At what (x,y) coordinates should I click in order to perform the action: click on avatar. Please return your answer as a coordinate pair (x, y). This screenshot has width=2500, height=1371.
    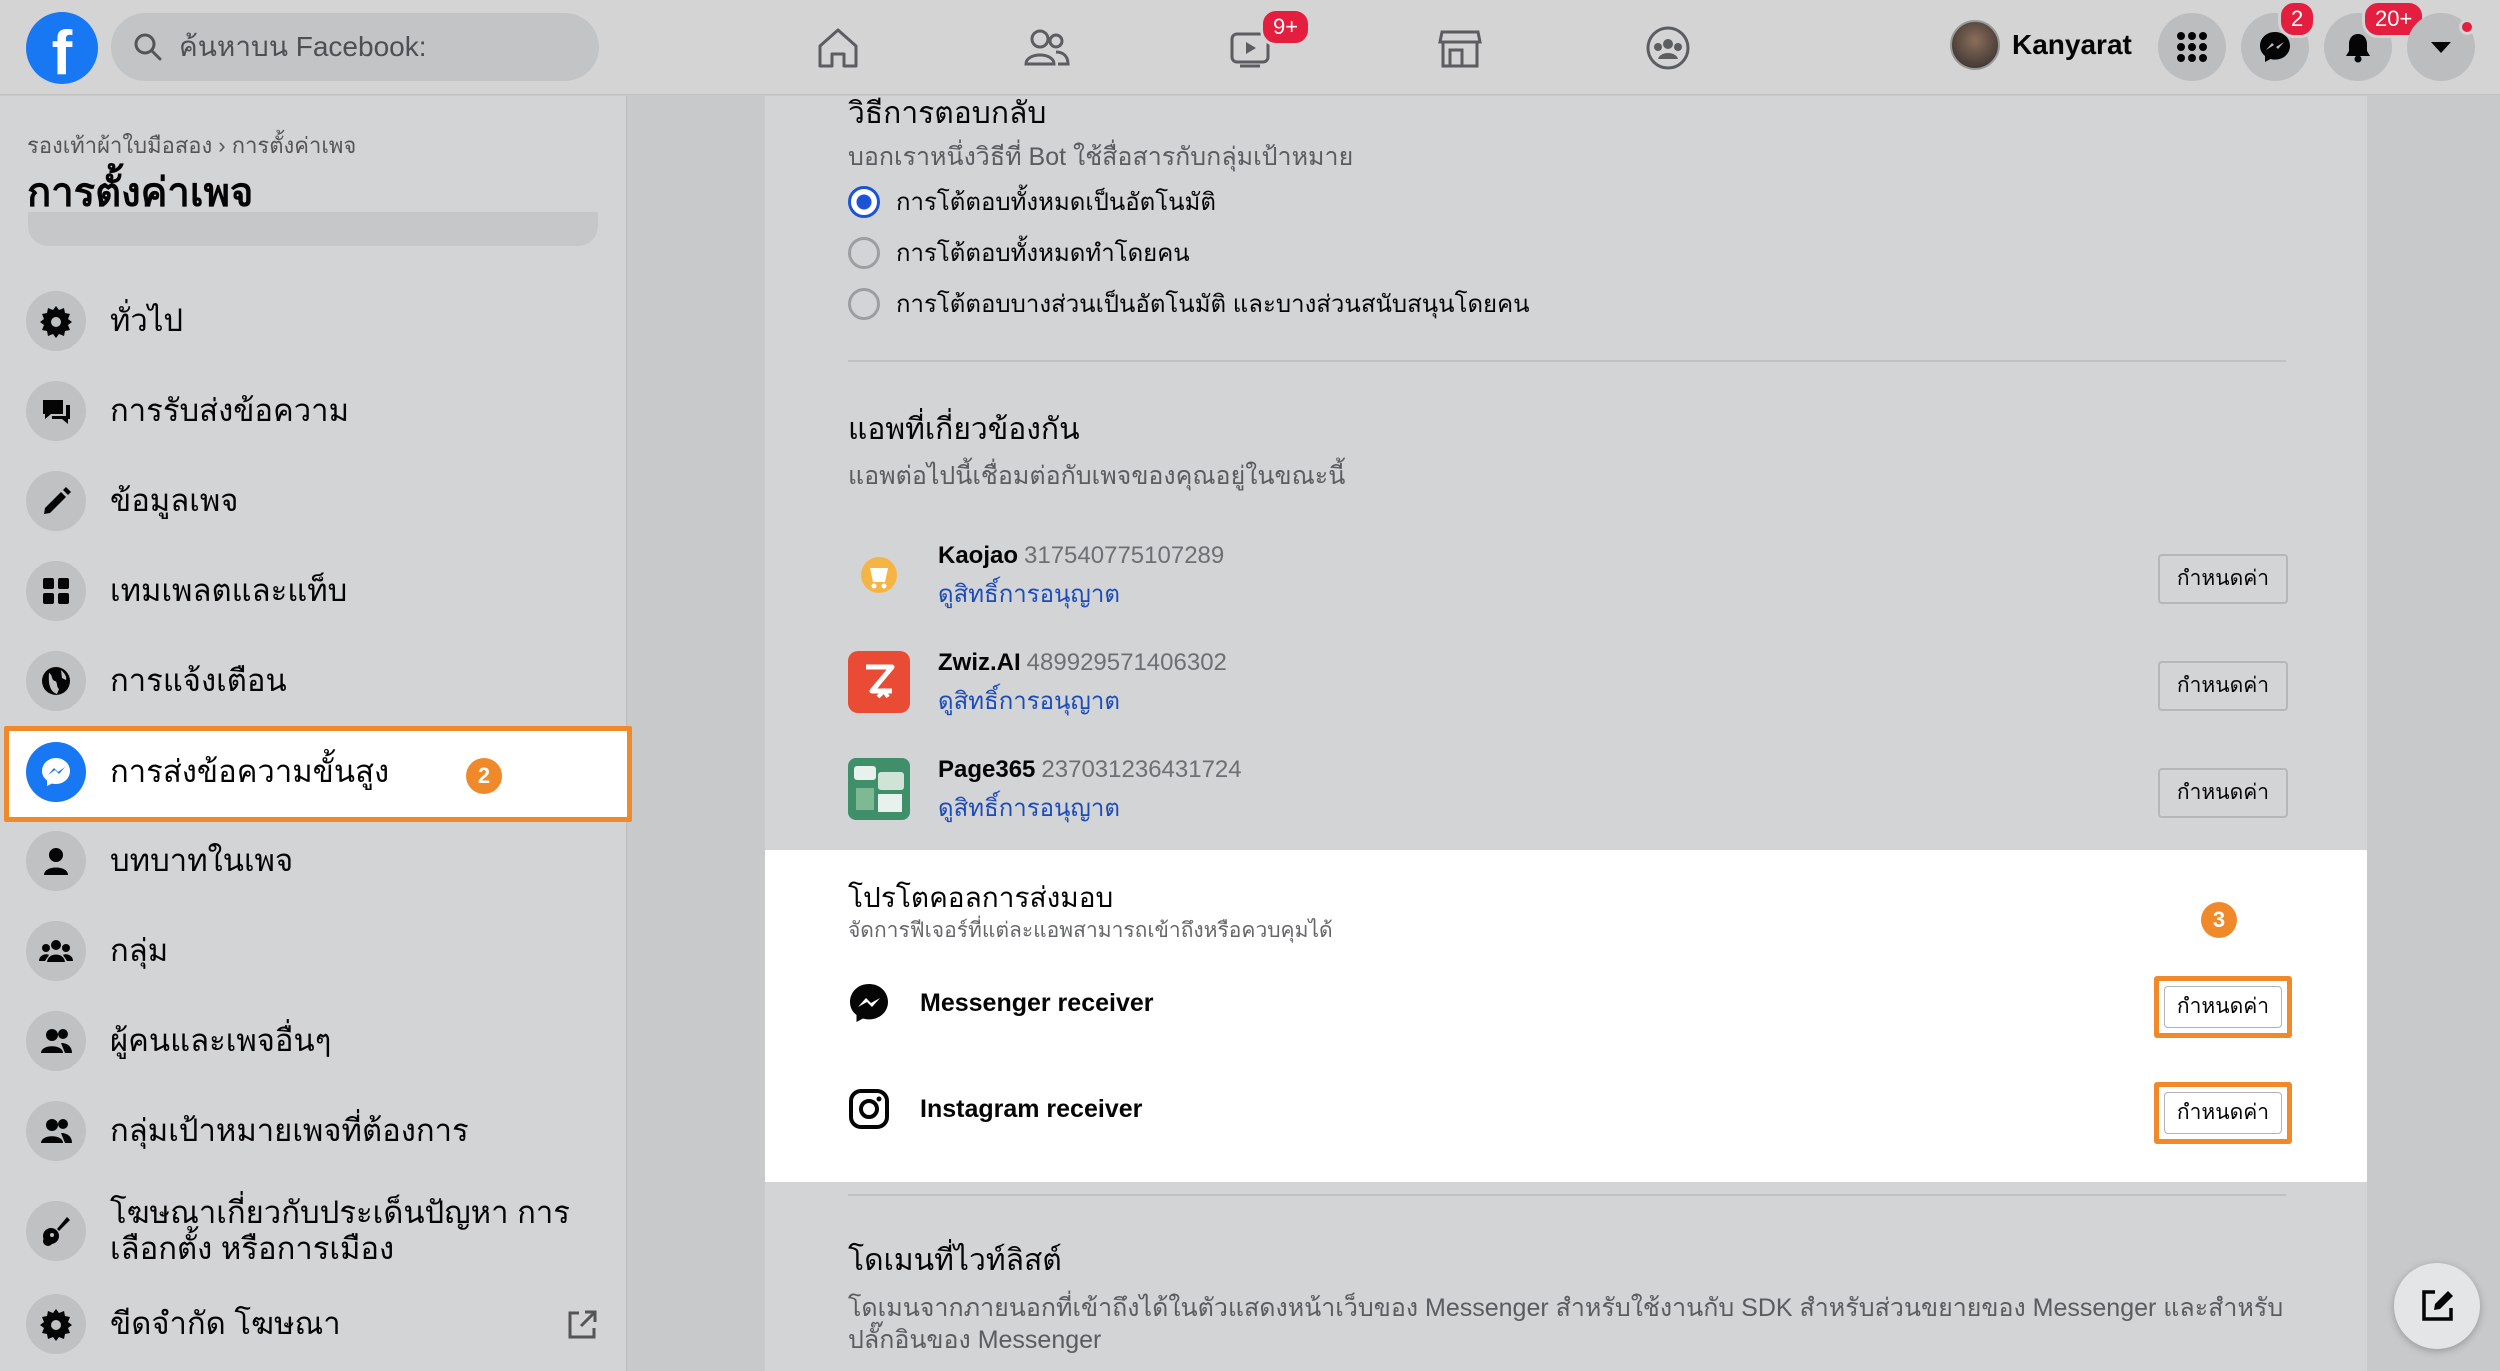
    Looking at the image, I should click on (1975, 45).